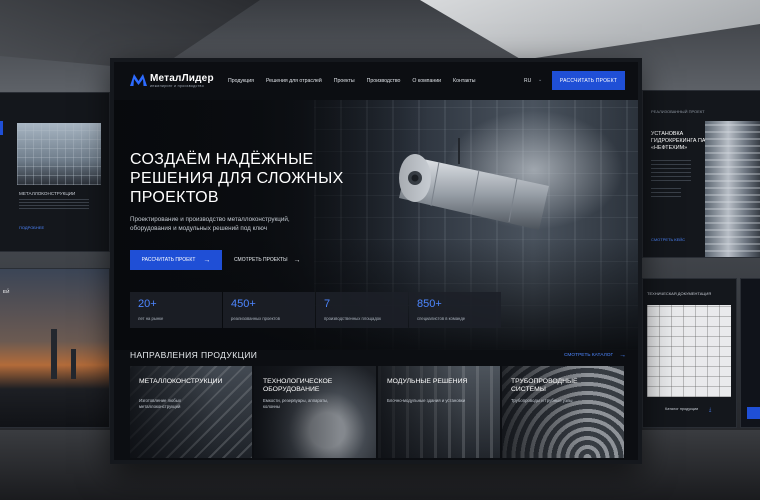 The height and width of the screenshot is (500, 760). What do you see at coordinates (168, 260) in the screenshot?
I see `calculate-project-label: РАССЧИТАТЬ ПРОЕКТ` at bounding box center [168, 260].